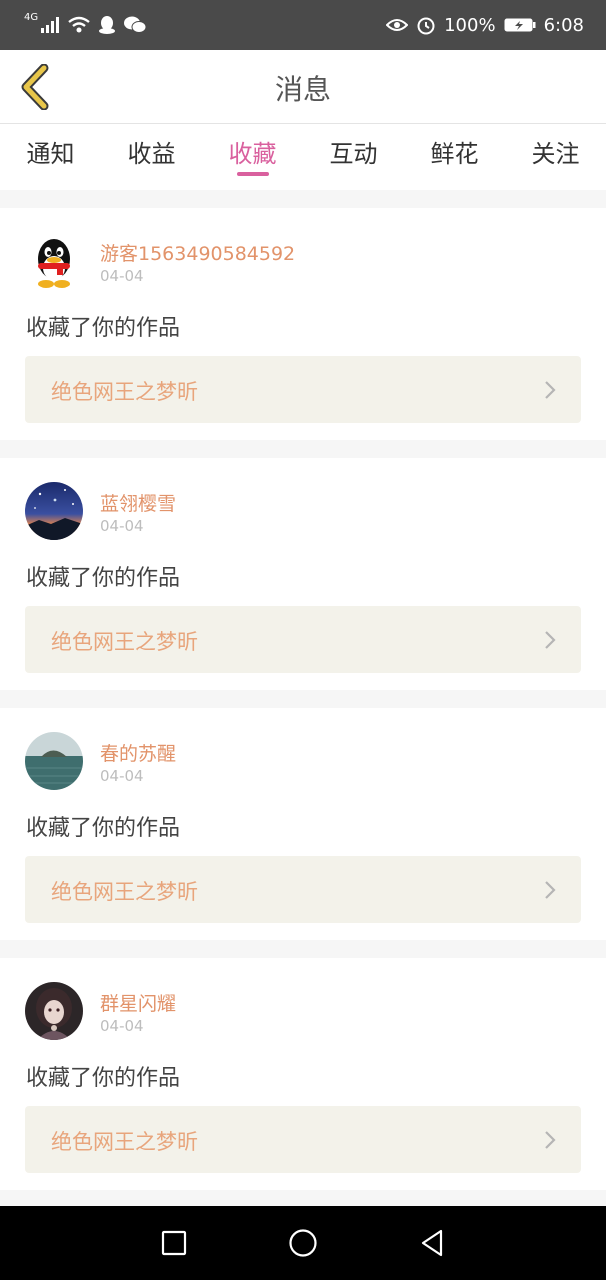 The image size is (606, 1280). What do you see at coordinates (151, 157) in the screenshot?
I see `tab-earnings: 收益` at bounding box center [151, 157].